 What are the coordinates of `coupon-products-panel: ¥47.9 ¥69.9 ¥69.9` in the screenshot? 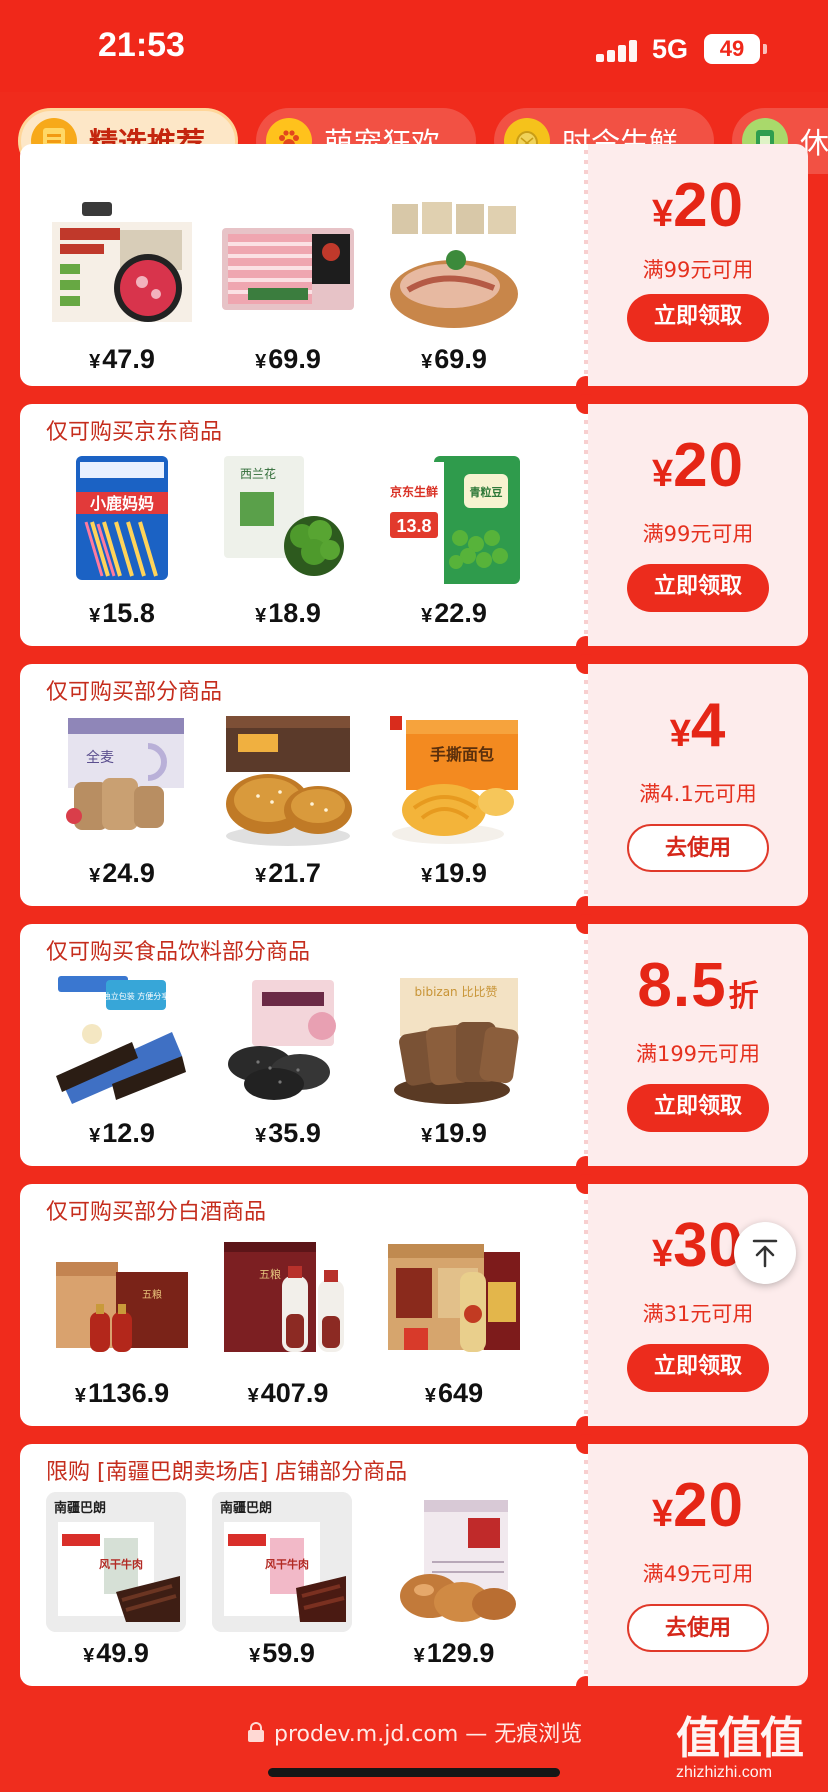 It's located at (302, 265).